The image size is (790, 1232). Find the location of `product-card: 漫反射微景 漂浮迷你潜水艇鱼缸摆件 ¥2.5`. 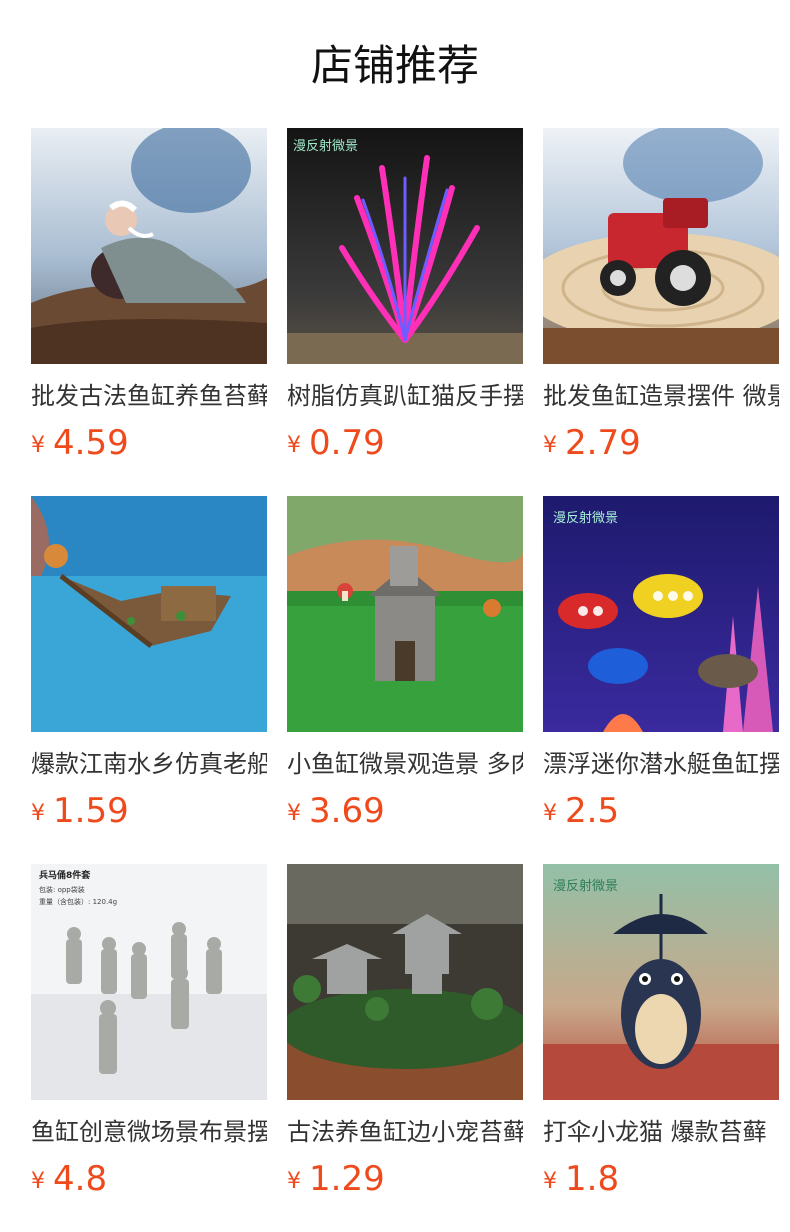

product-card: 漫反射微景 漂浮迷你潜水艇鱼缸摆件 ¥2.5 is located at coordinates (661, 665).